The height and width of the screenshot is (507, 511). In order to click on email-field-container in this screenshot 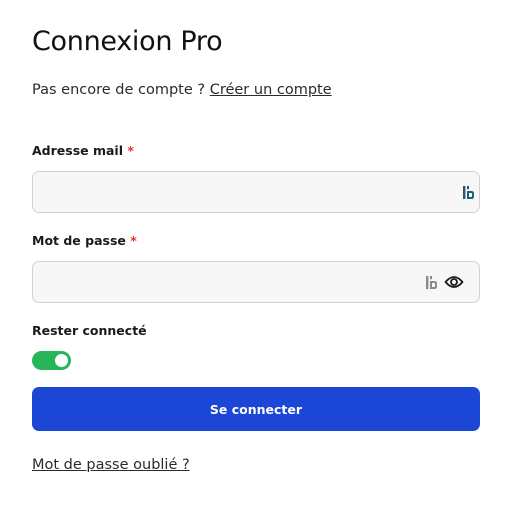, I will do `click(256, 192)`.